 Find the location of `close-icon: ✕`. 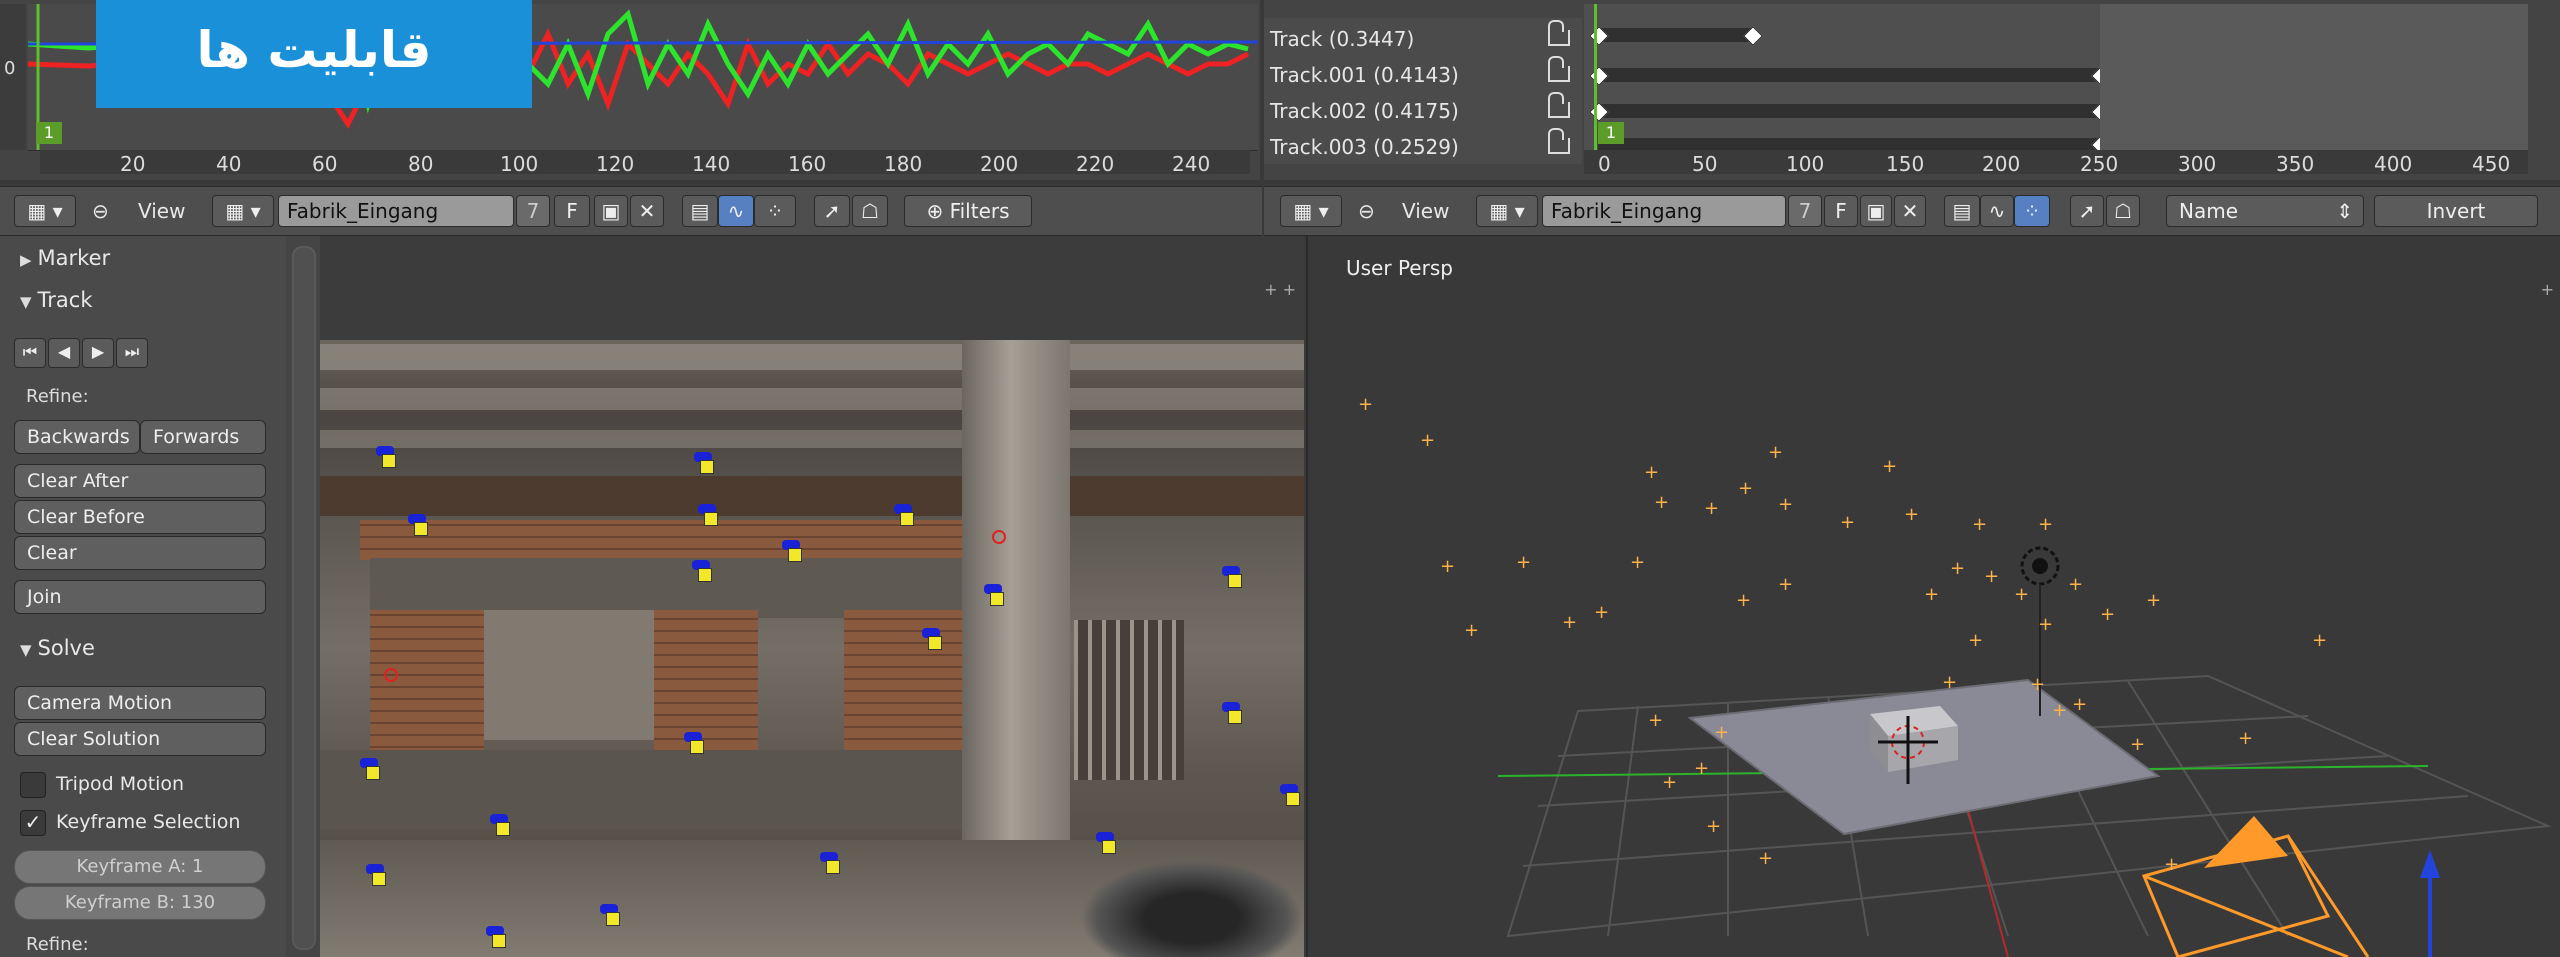

close-icon: ✕ is located at coordinates (1910, 211).